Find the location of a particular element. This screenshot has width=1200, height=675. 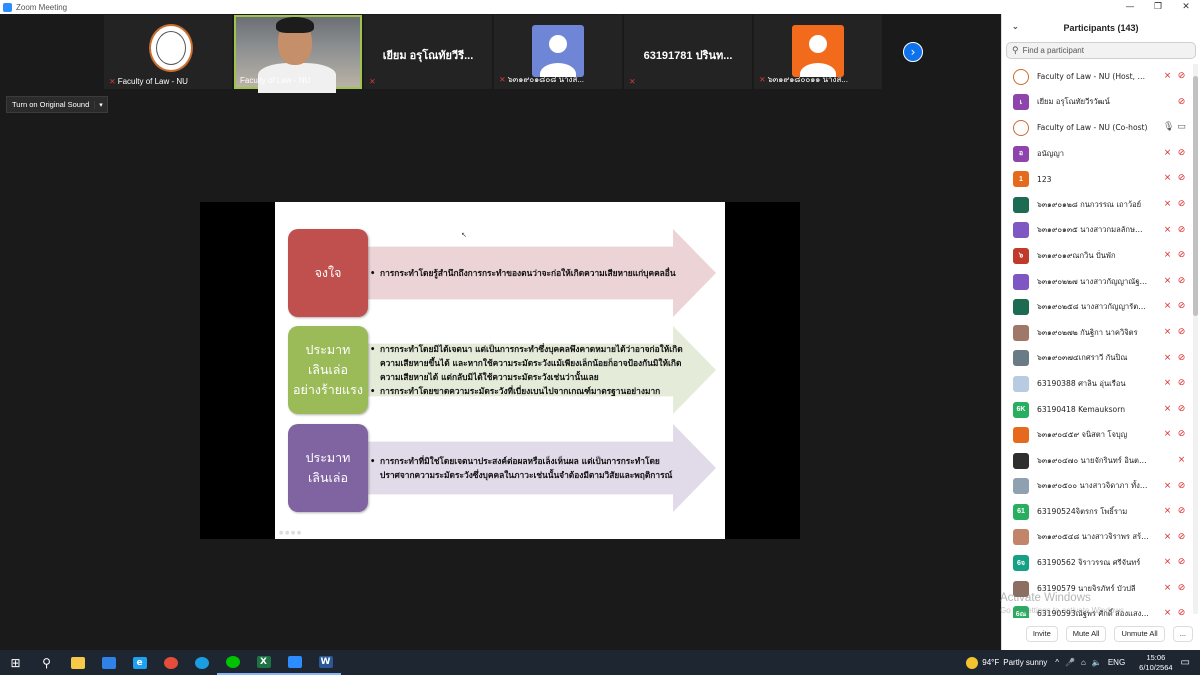

mail-icon is located at coordinates (108, 662).